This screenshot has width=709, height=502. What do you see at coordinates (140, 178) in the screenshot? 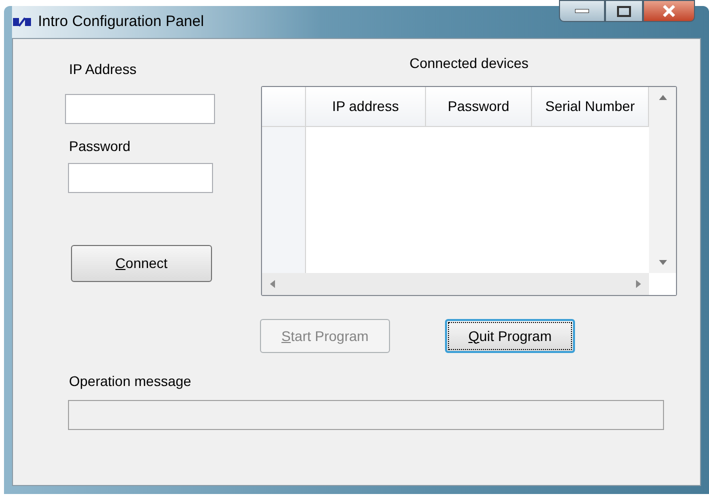
I see `password-field` at bounding box center [140, 178].